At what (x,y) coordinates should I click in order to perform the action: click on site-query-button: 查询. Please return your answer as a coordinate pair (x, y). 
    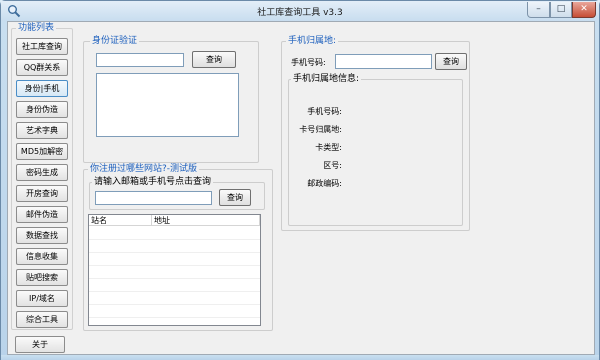
    Looking at the image, I should click on (235, 197).